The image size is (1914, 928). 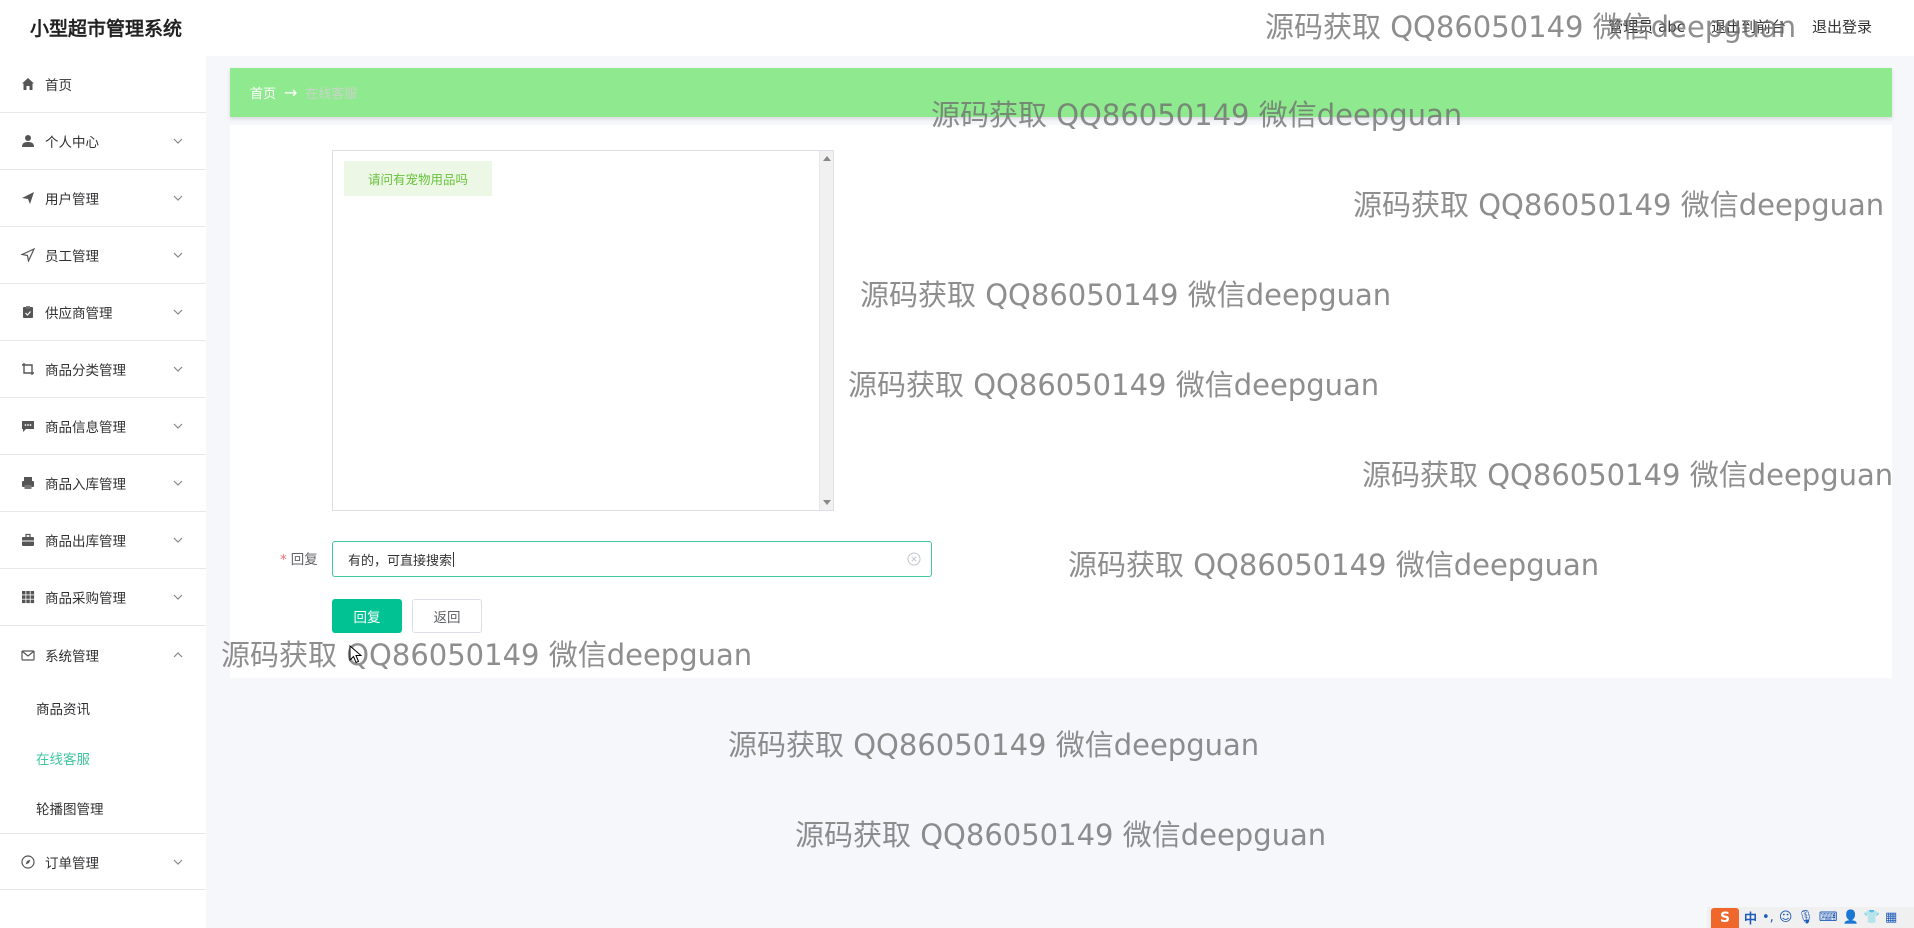 I want to click on grid-icon, so click(x=28, y=597).